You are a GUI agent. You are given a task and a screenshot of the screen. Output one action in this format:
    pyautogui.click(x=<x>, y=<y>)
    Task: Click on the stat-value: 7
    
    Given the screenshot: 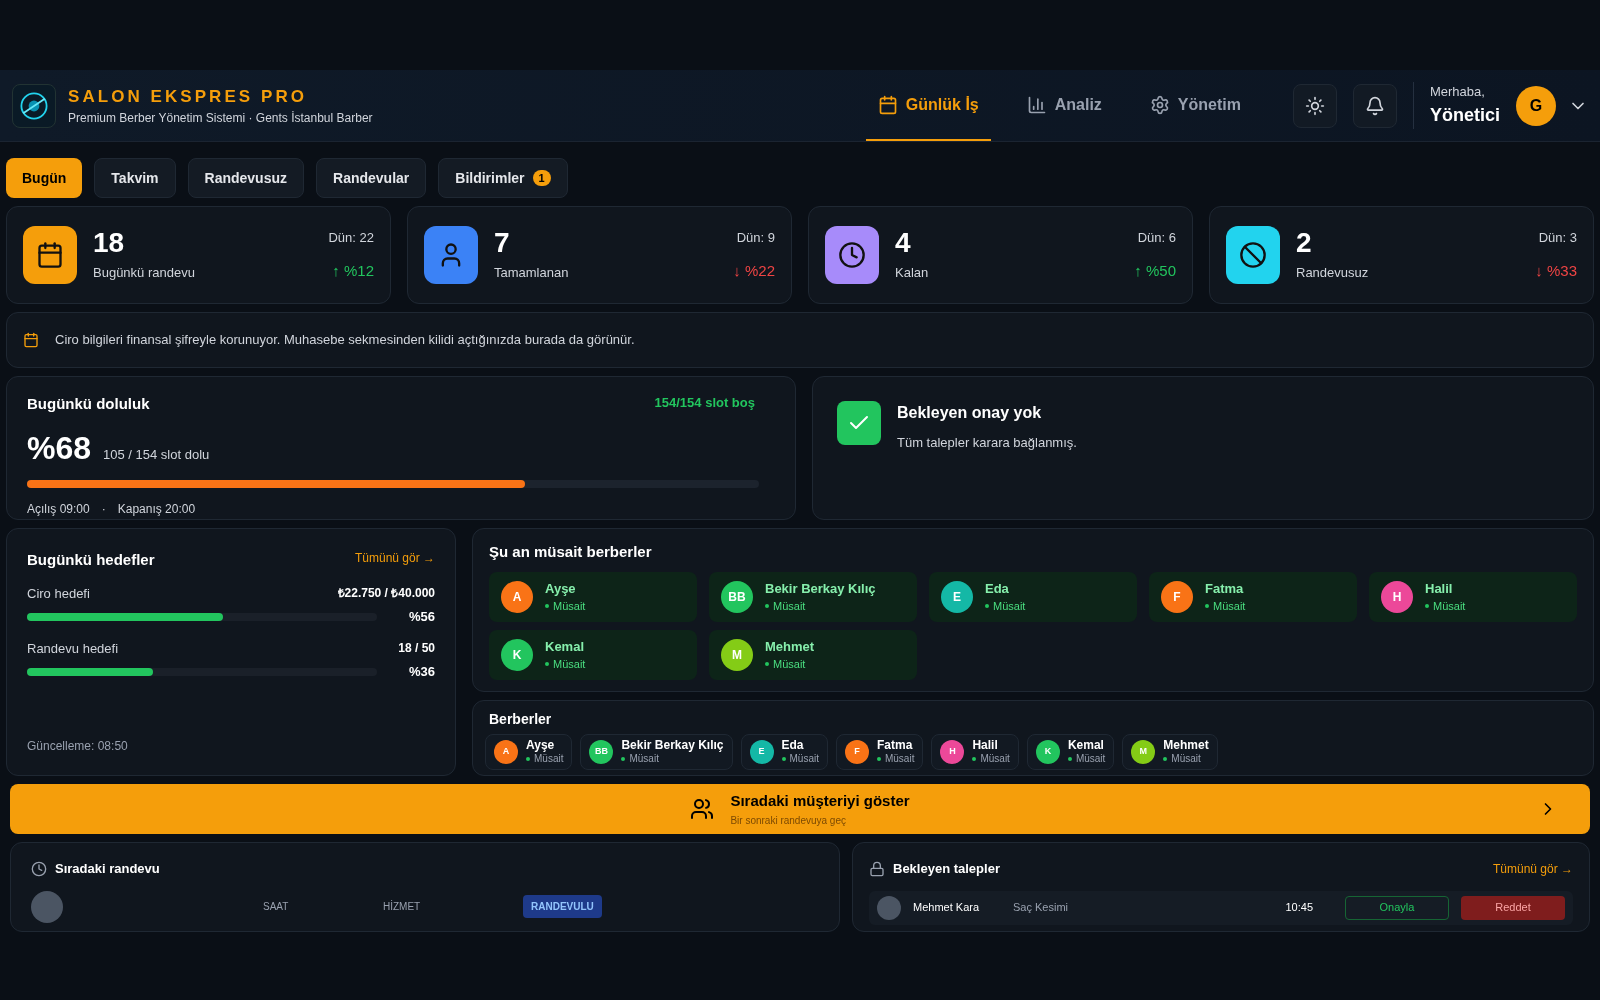 What is the action you would take?
    pyautogui.click(x=502, y=243)
    